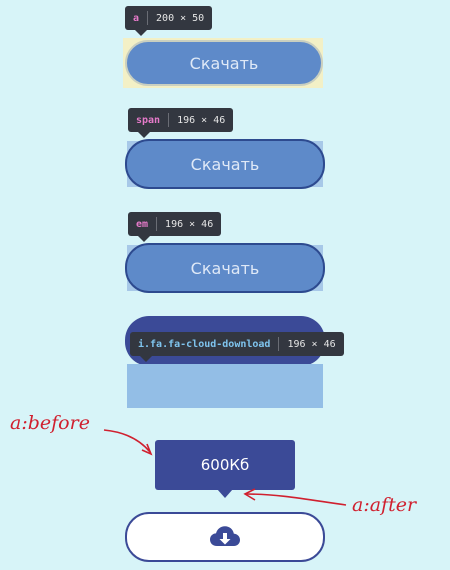  I want to click on cloud-download-icon, so click(225, 537).